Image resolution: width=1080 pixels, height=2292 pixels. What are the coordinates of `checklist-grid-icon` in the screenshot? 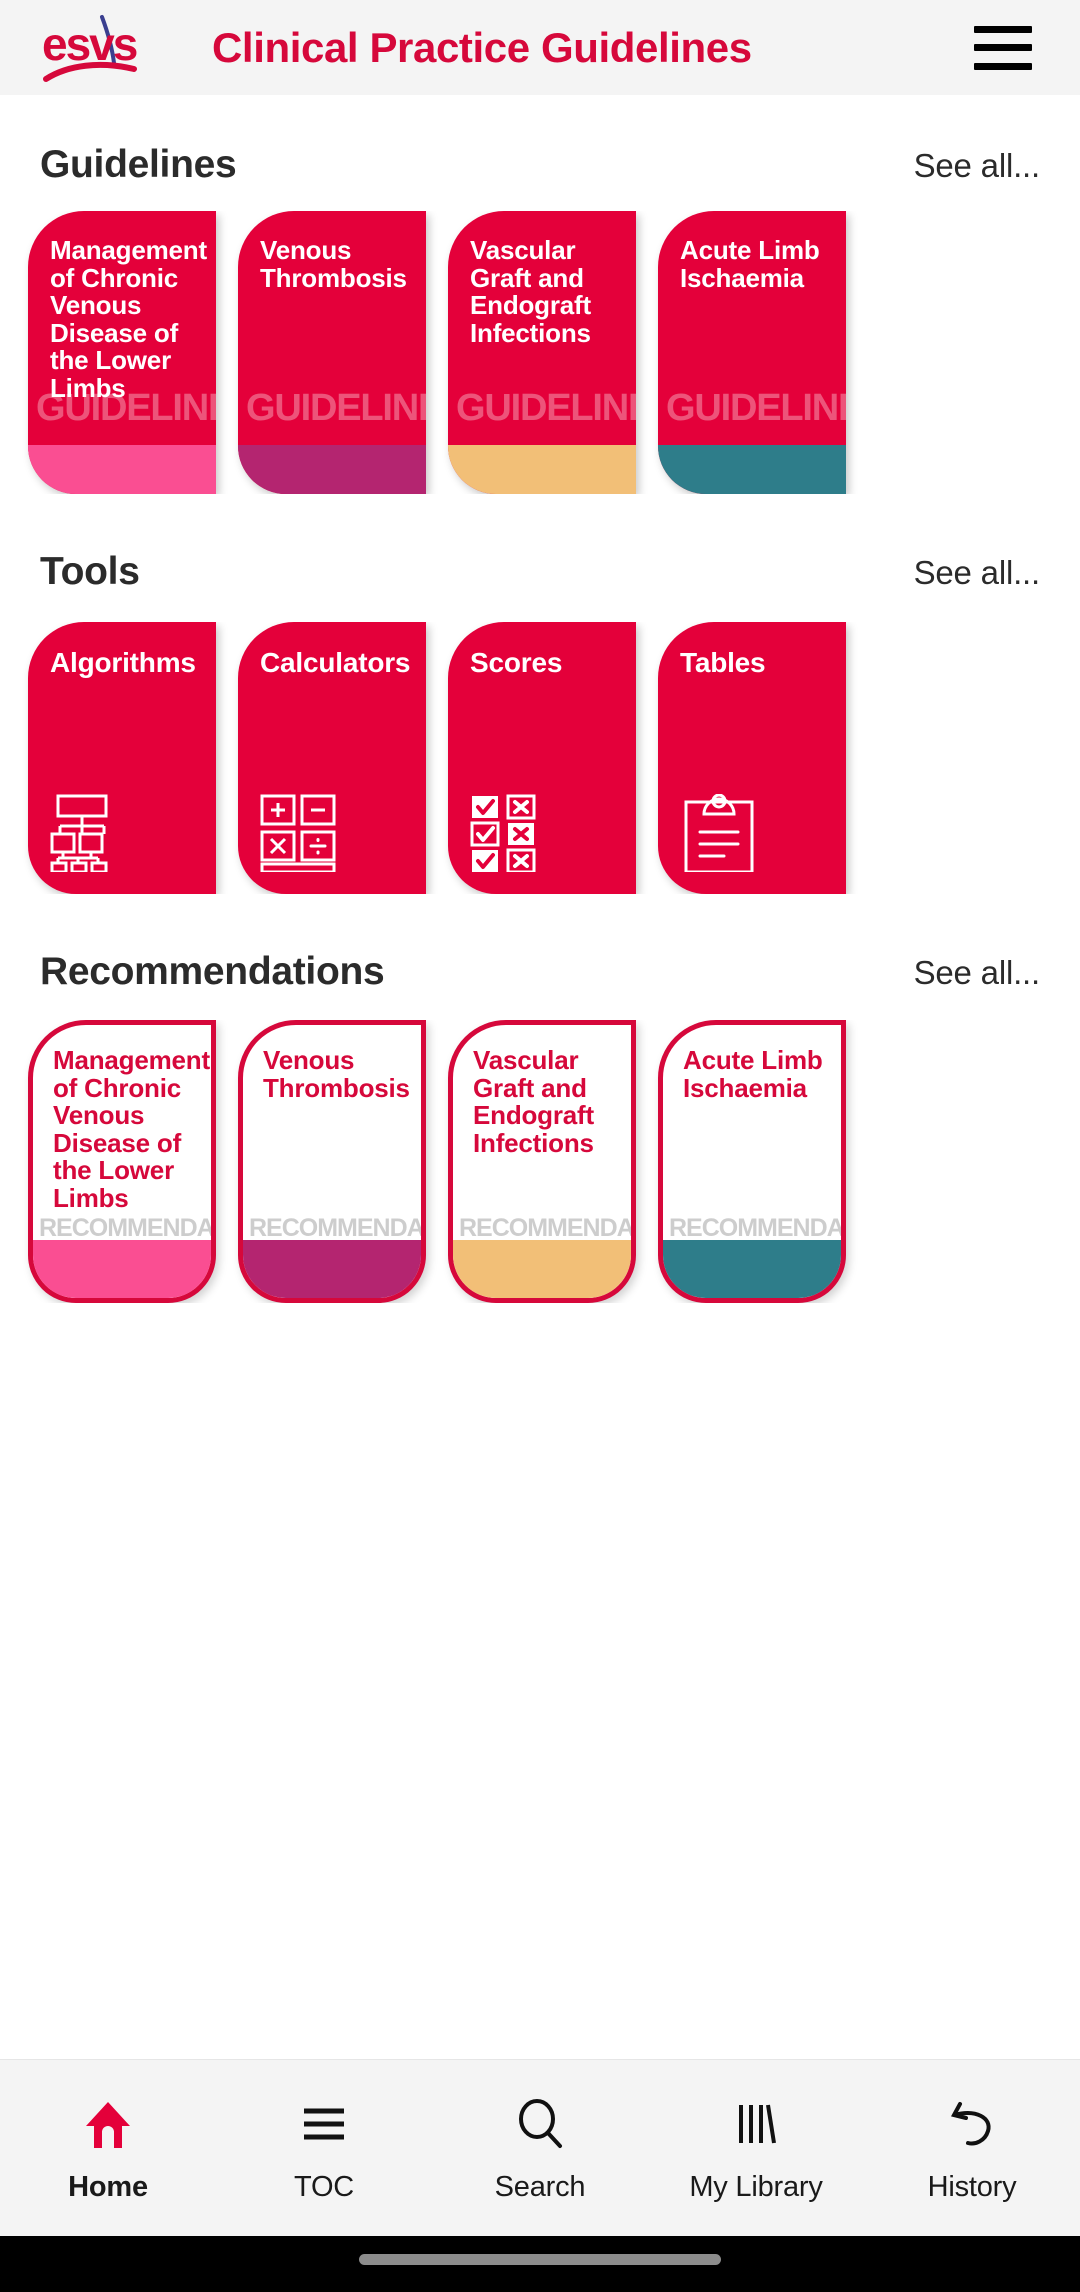 It's located at (516, 833).